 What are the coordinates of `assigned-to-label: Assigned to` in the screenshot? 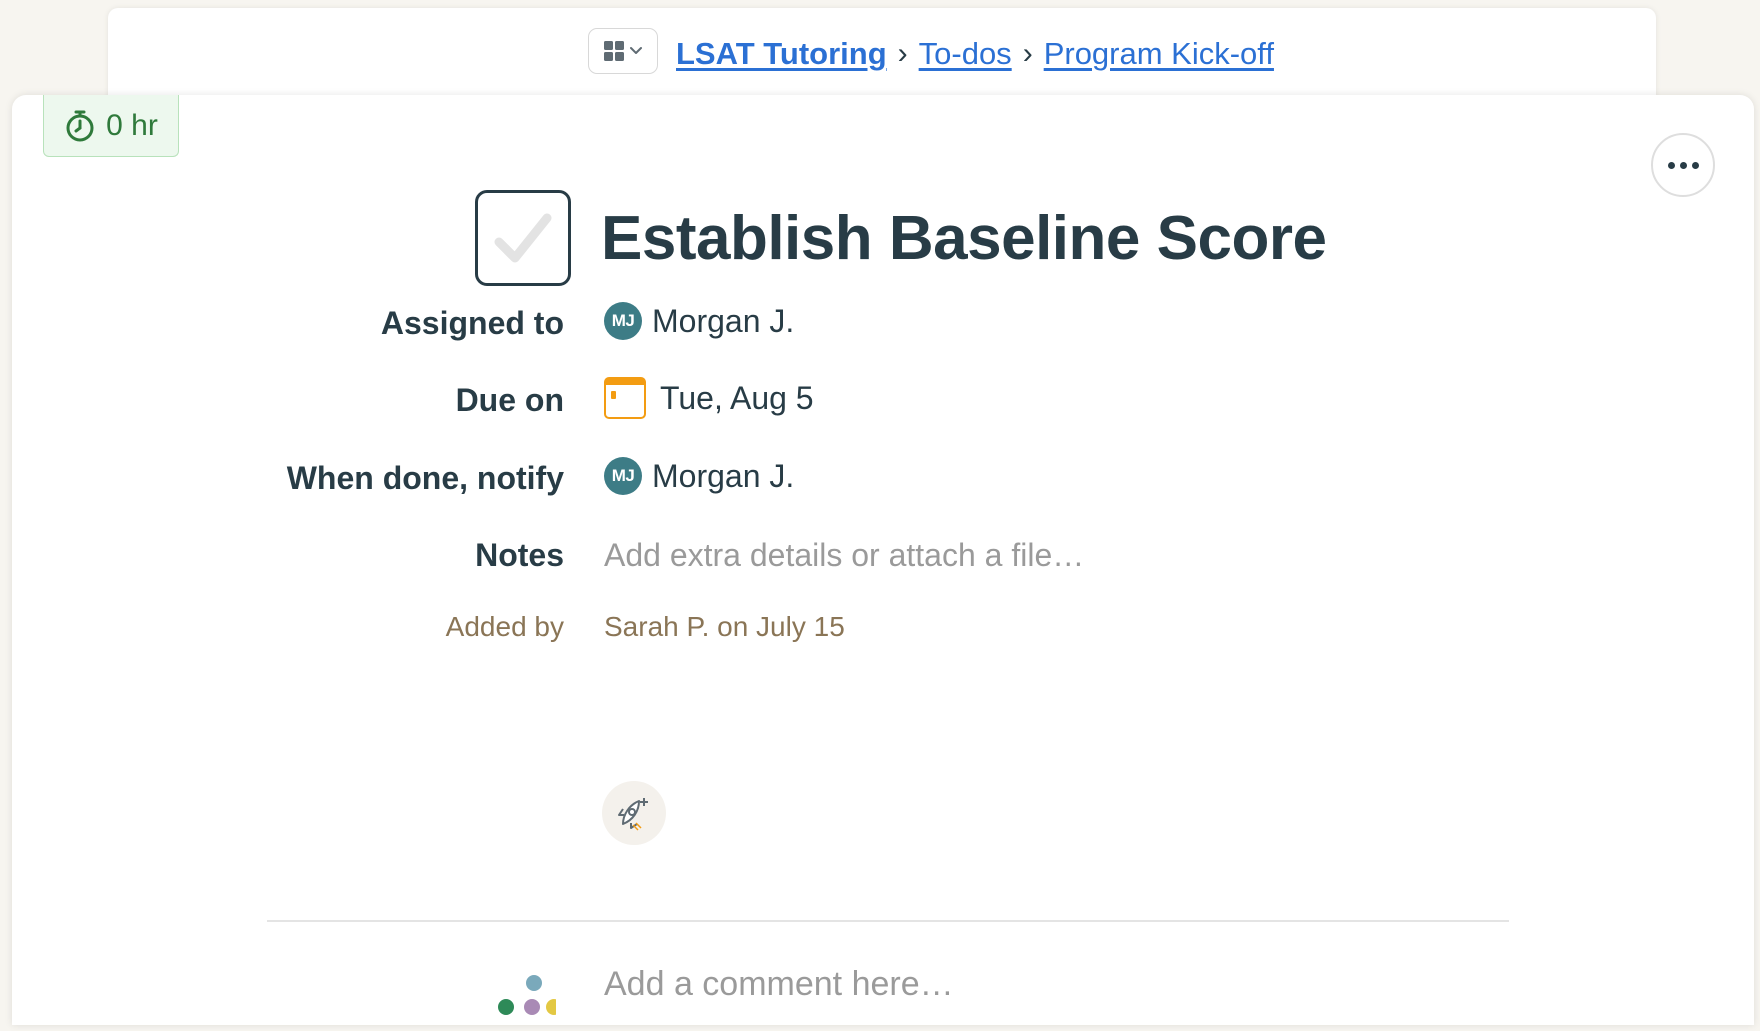 It's located at (472, 323).